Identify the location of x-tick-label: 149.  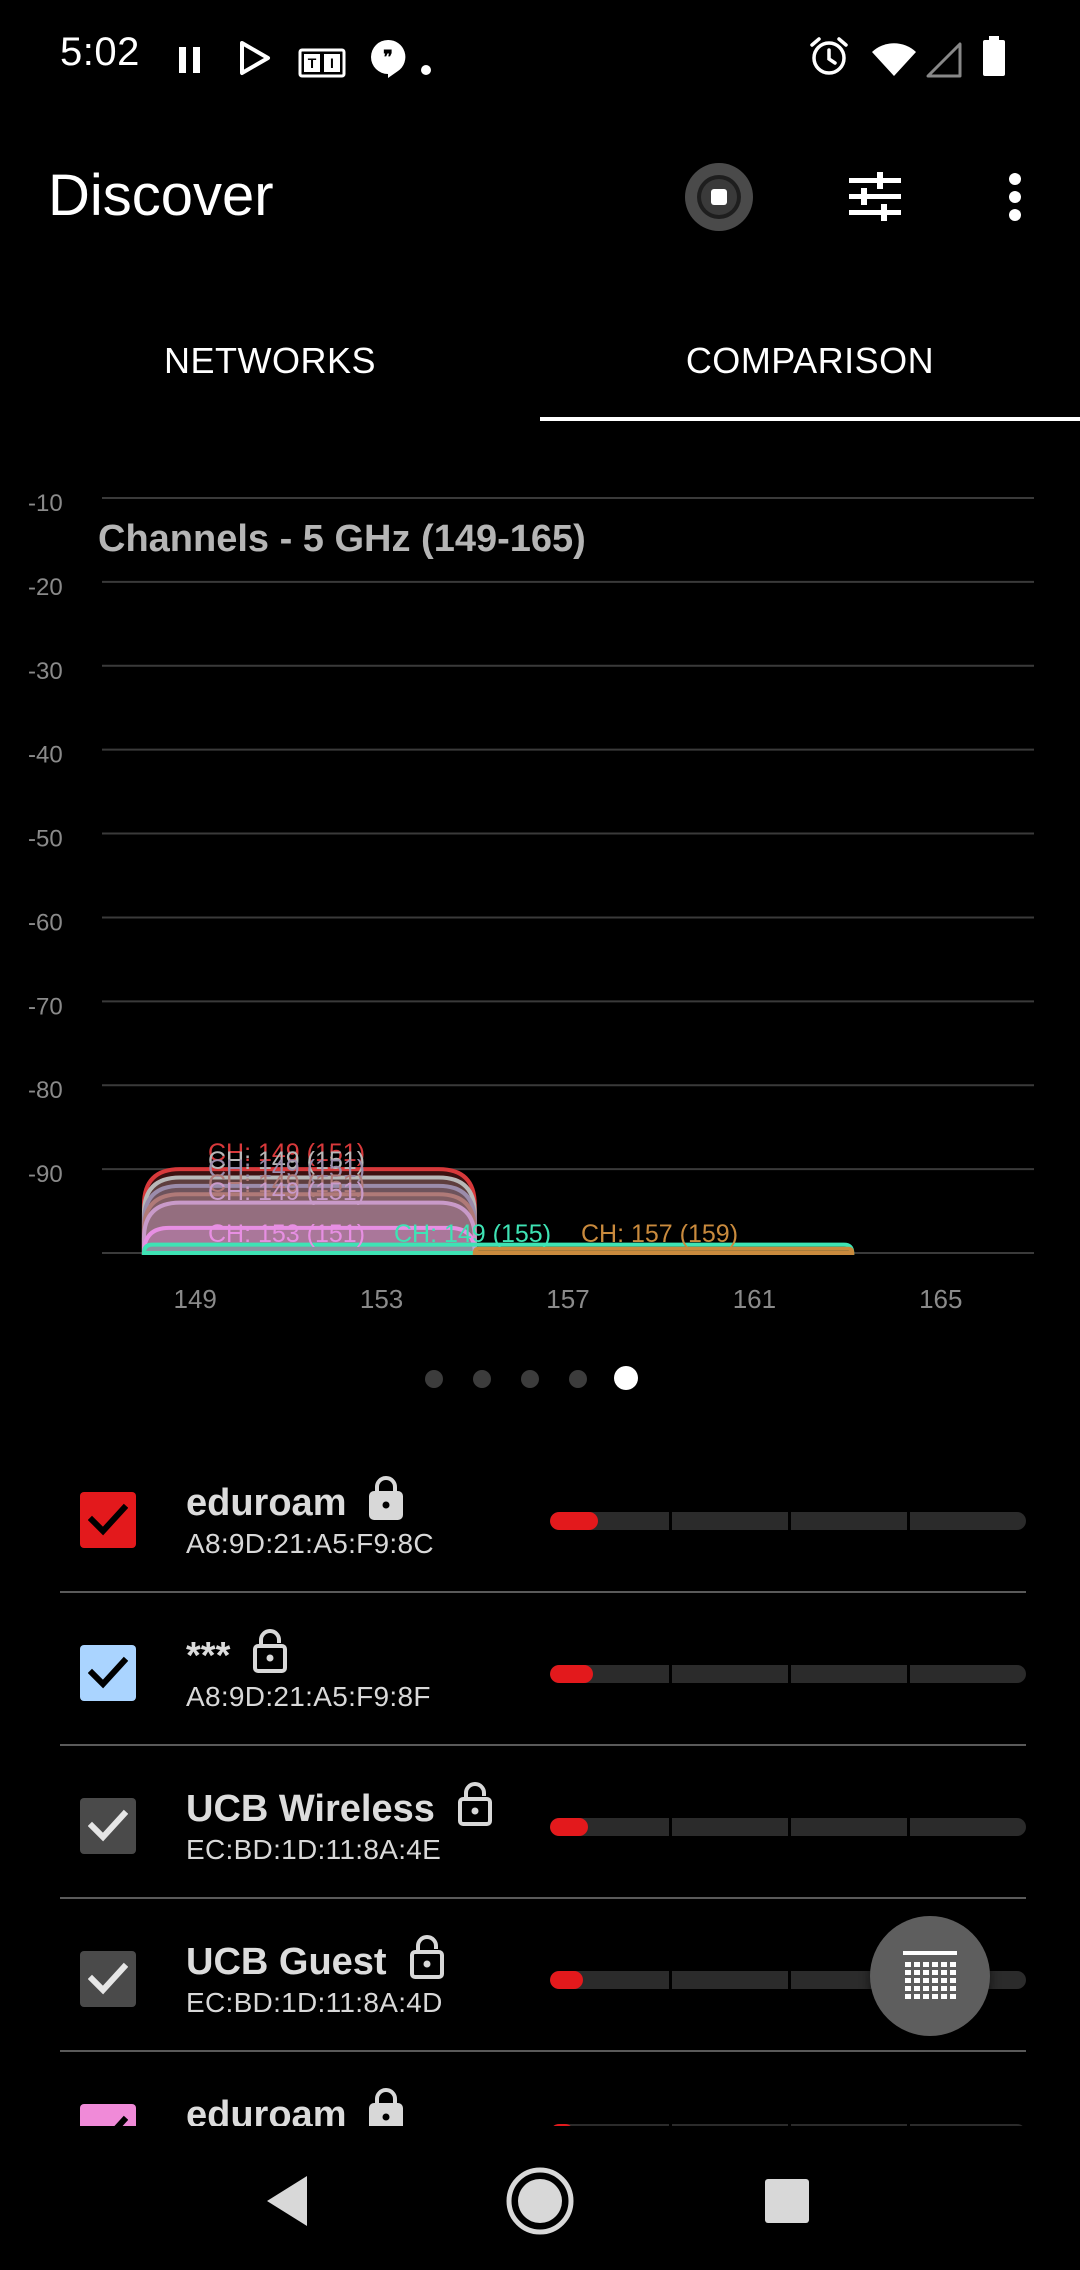
(195, 1299).